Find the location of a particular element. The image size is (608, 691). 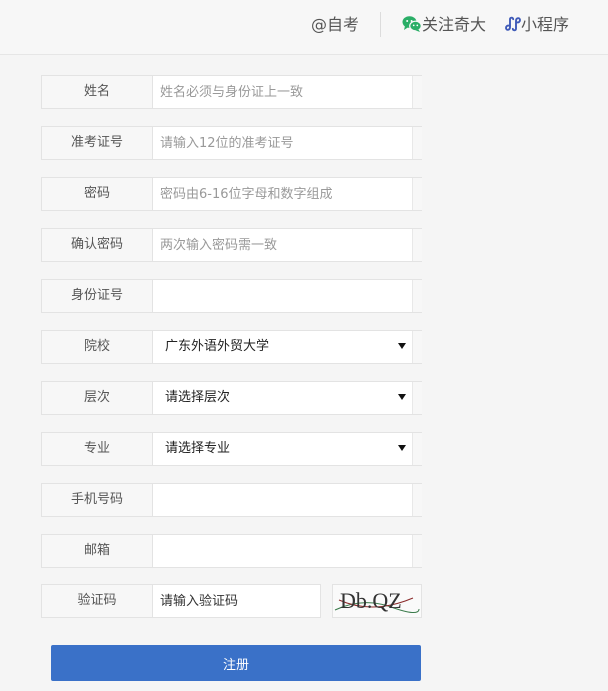

level-label: 层次 is located at coordinates (97, 398).